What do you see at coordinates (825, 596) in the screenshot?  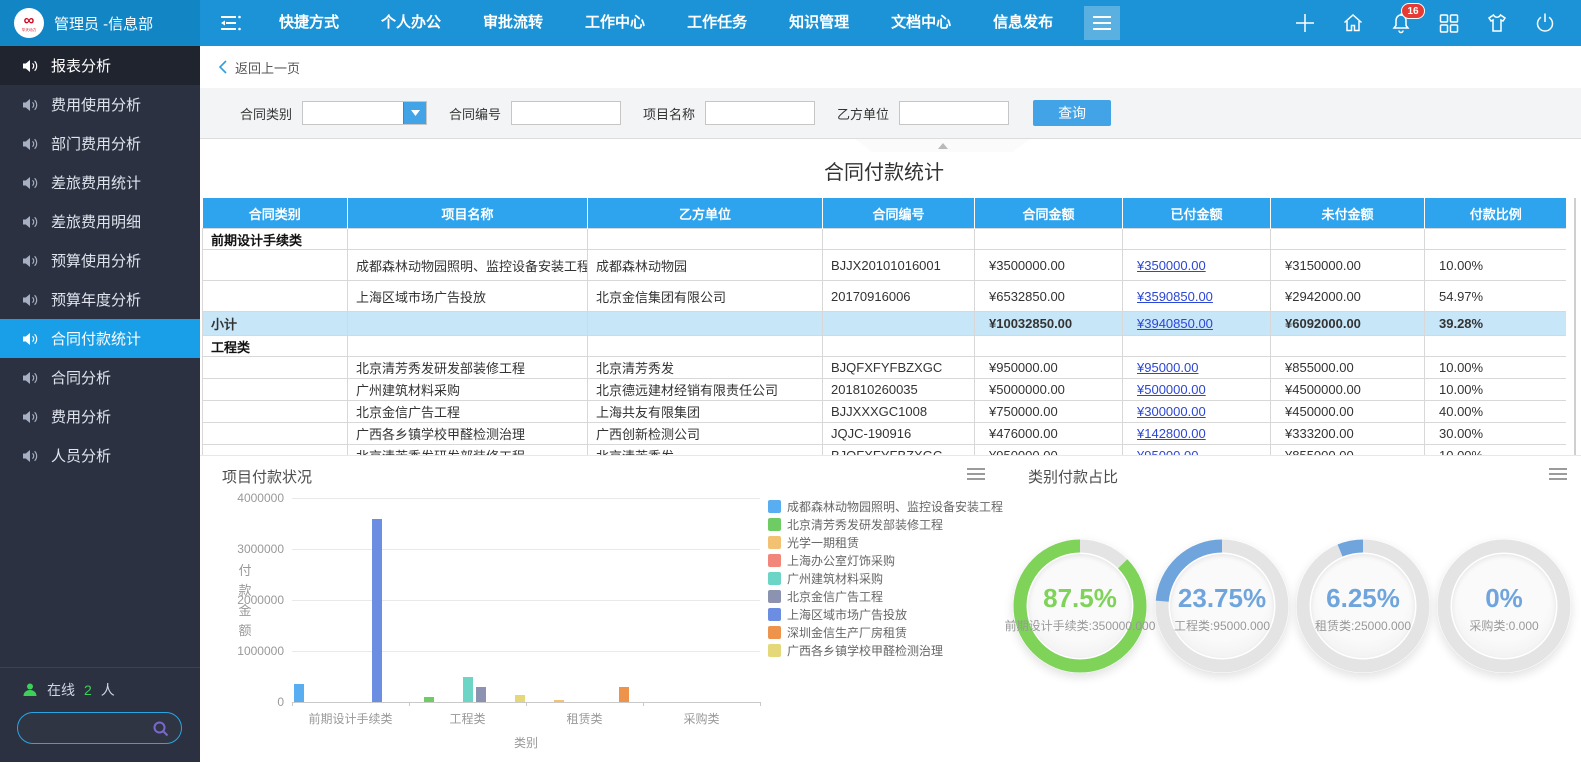 I see `legend-item: 北京金信广告工程` at bounding box center [825, 596].